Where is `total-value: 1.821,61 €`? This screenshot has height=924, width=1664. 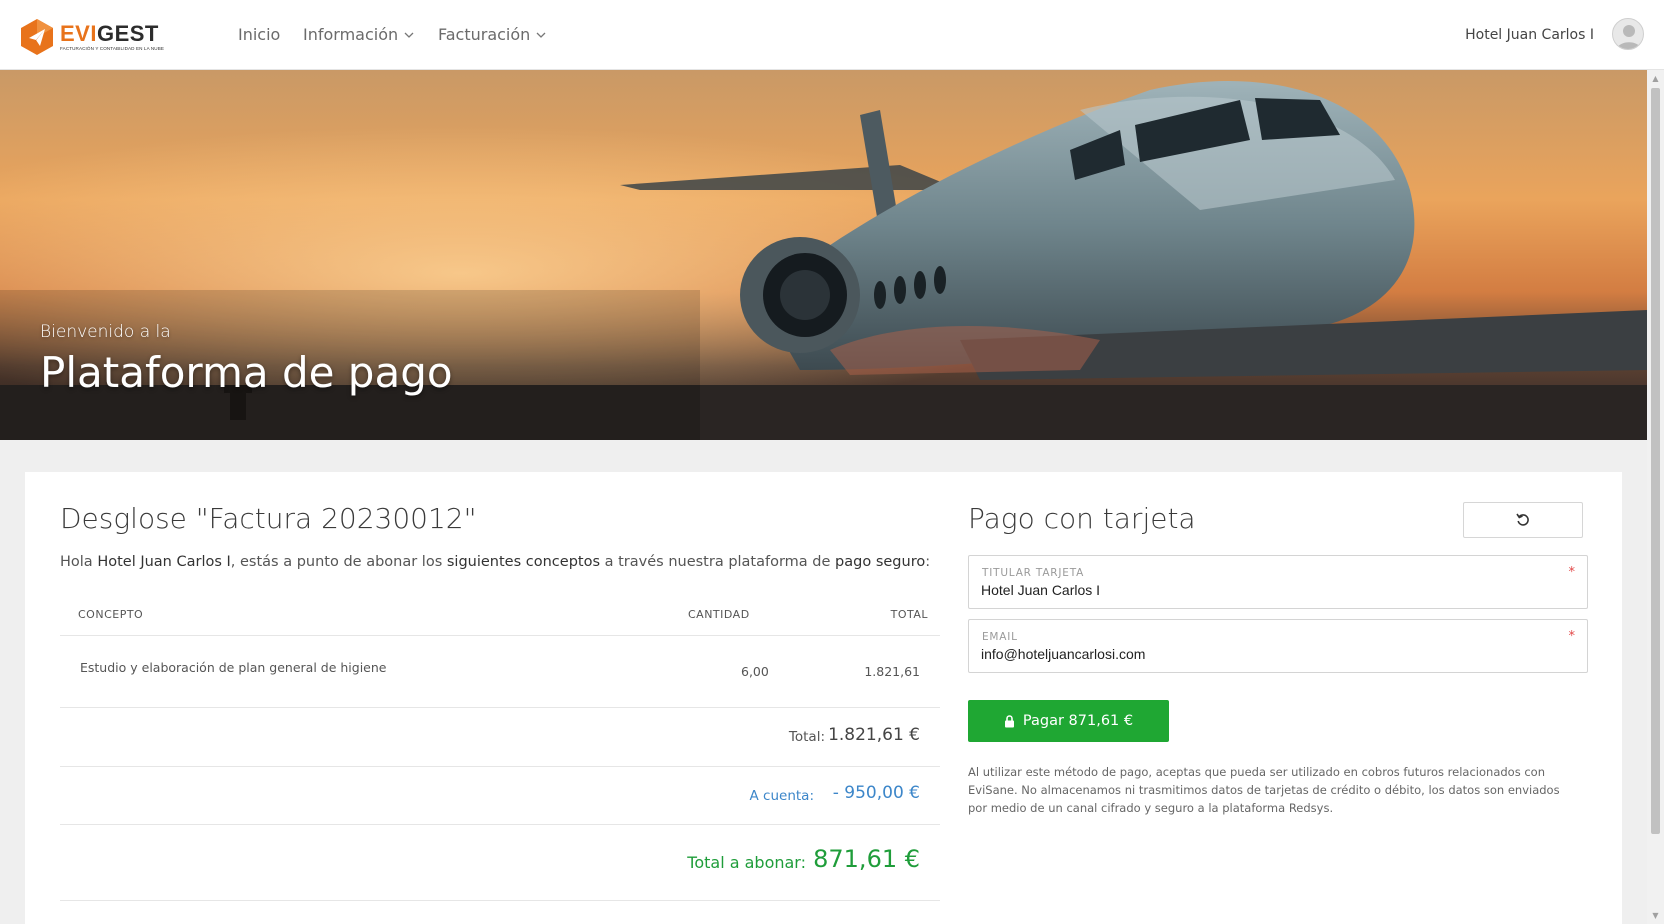
total-value: 1.821,61 € is located at coordinates (874, 735).